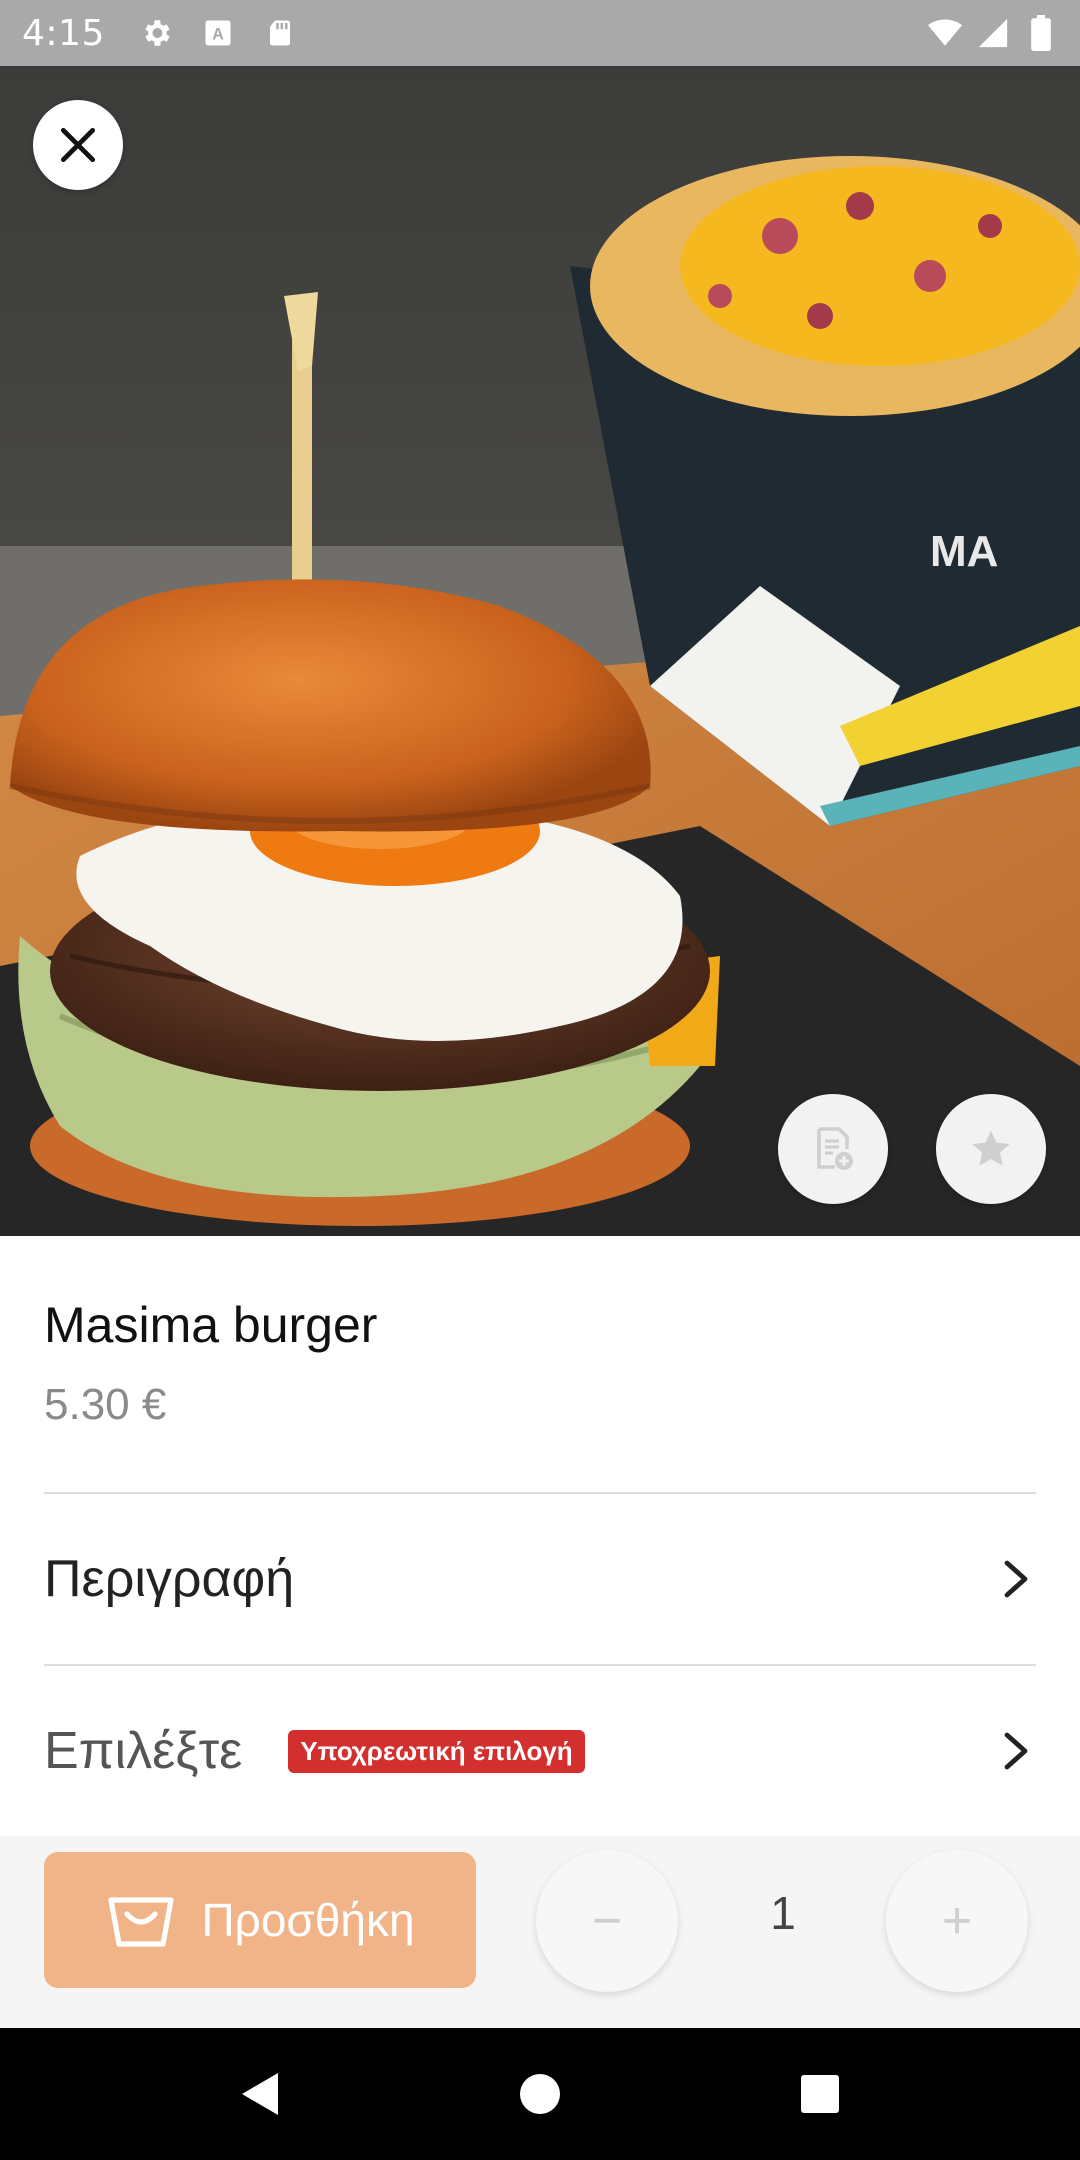 The image size is (1080, 2160). I want to click on minus-icon: −, so click(607, 1921).